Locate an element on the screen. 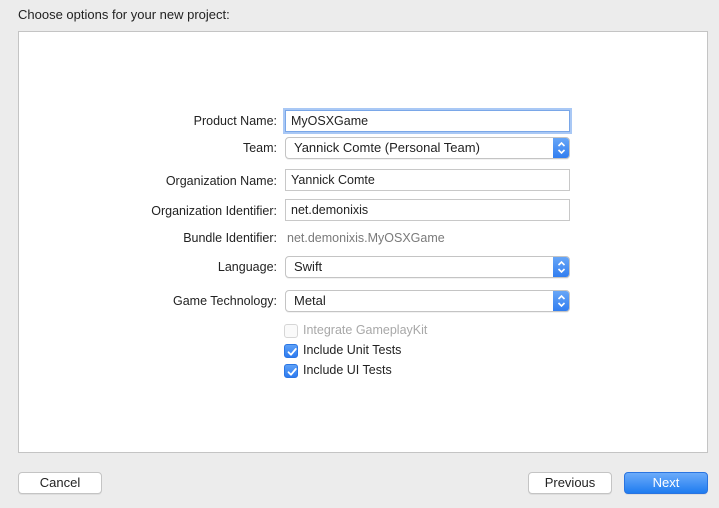 The image size is (719, 508). product-name-field: MyOSXGame is located at coordinates (427, 121).